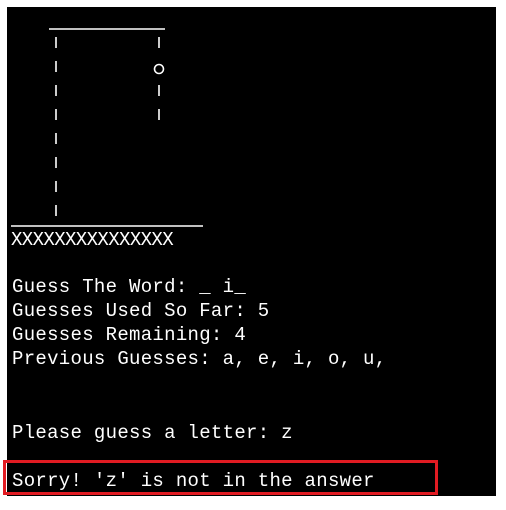 The height and width of the screenshot is (510, 506). I want to click on hangman-head, so click(159, 69).